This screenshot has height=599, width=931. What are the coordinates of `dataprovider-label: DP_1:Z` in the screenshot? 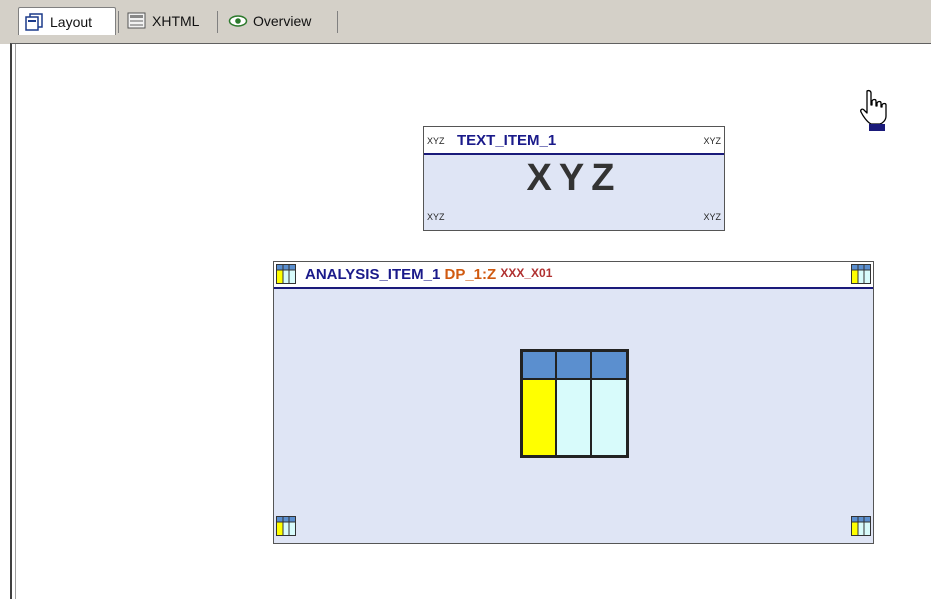 It's located at (470, 274).